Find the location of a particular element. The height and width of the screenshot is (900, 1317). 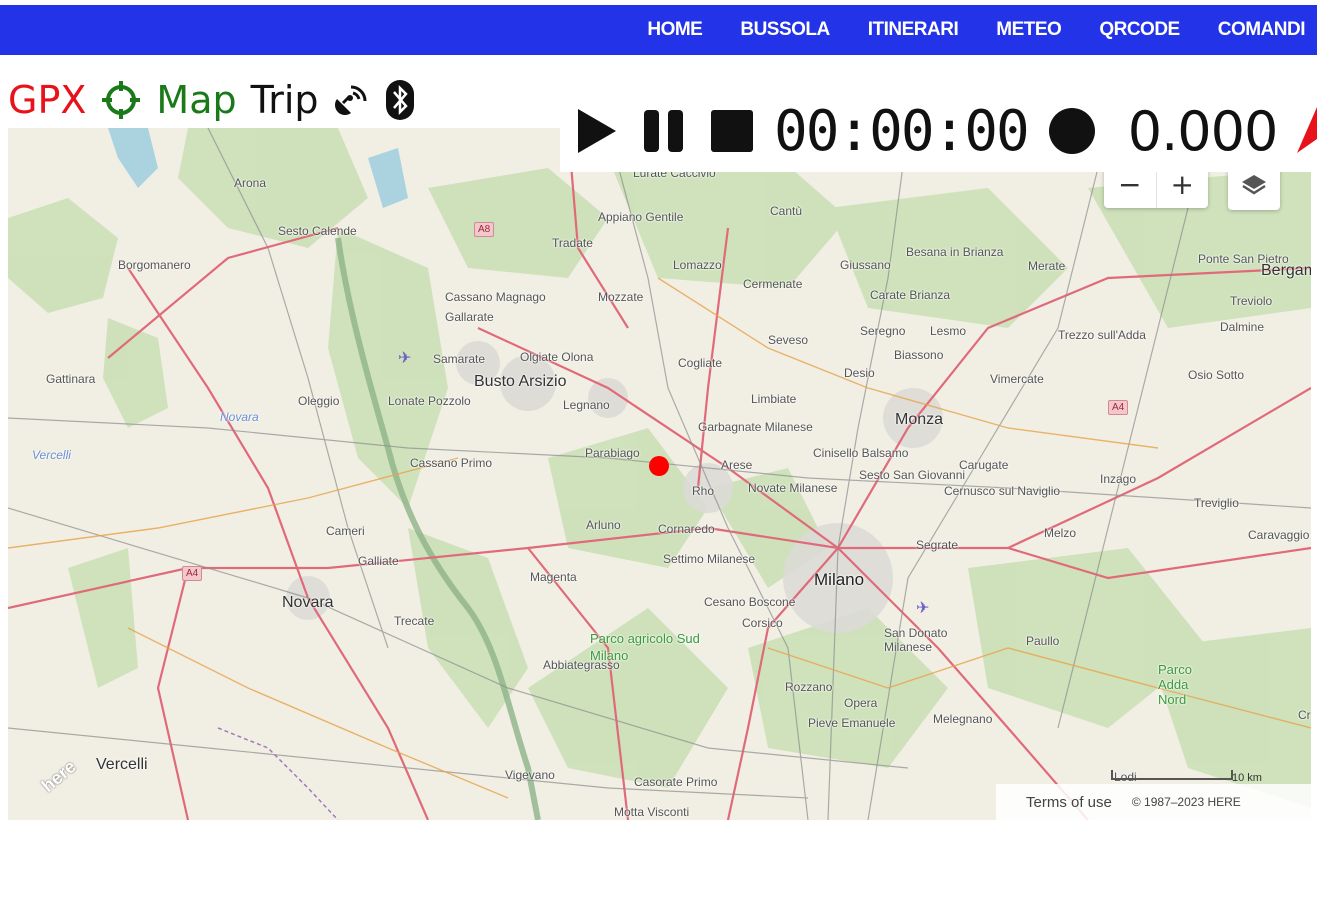

map-label: Cameri is located at coordinates (345, 531).